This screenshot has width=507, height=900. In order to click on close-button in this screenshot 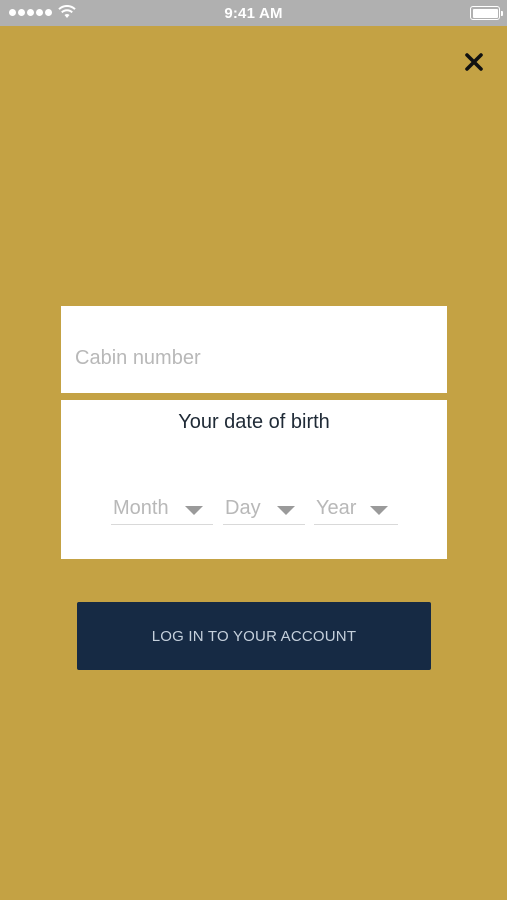, I will do `click(474, 62)`.